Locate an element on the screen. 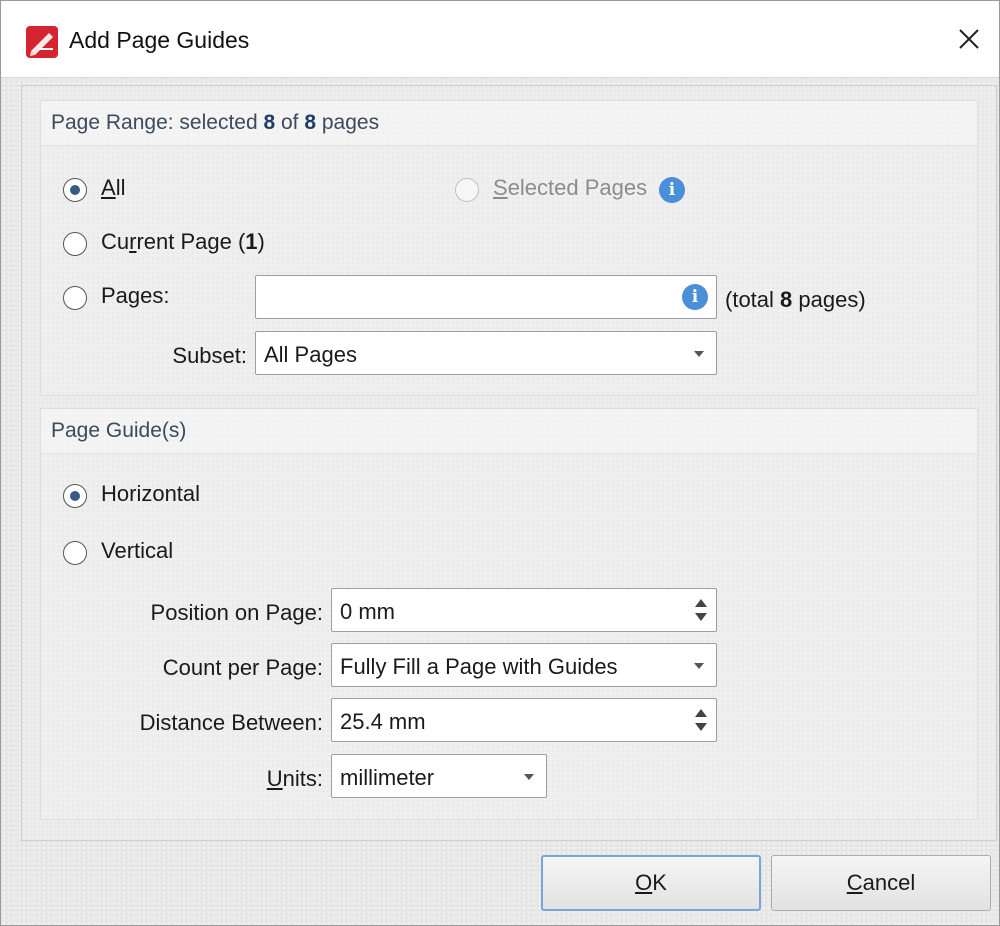  position-label: Position on Page: is located at coordinates (236, 612).